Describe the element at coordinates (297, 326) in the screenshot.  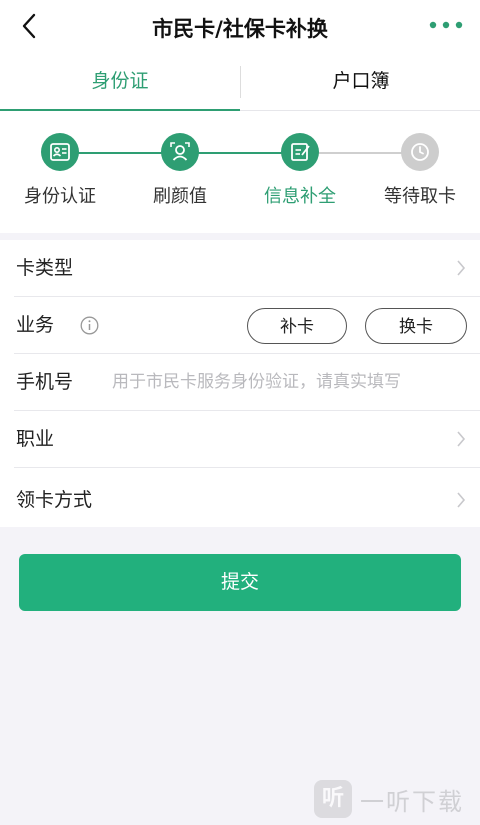
I see `reissue-card-button: 补卡` at that location.